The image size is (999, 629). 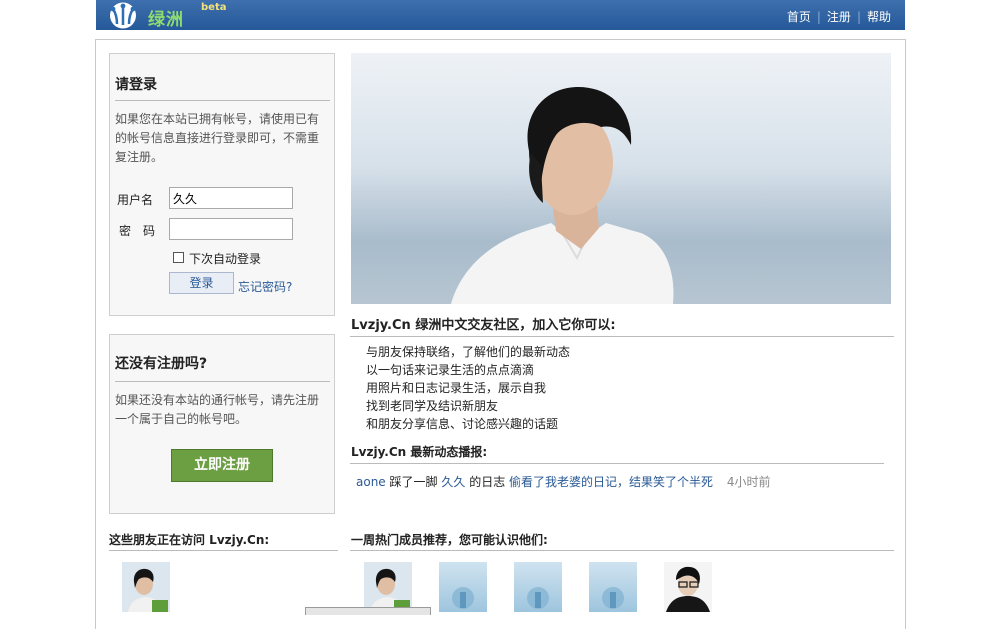 What do you see at coordinates (231, 229) in the screenshot?
I see `password-input` at bounding box center [231, 229].